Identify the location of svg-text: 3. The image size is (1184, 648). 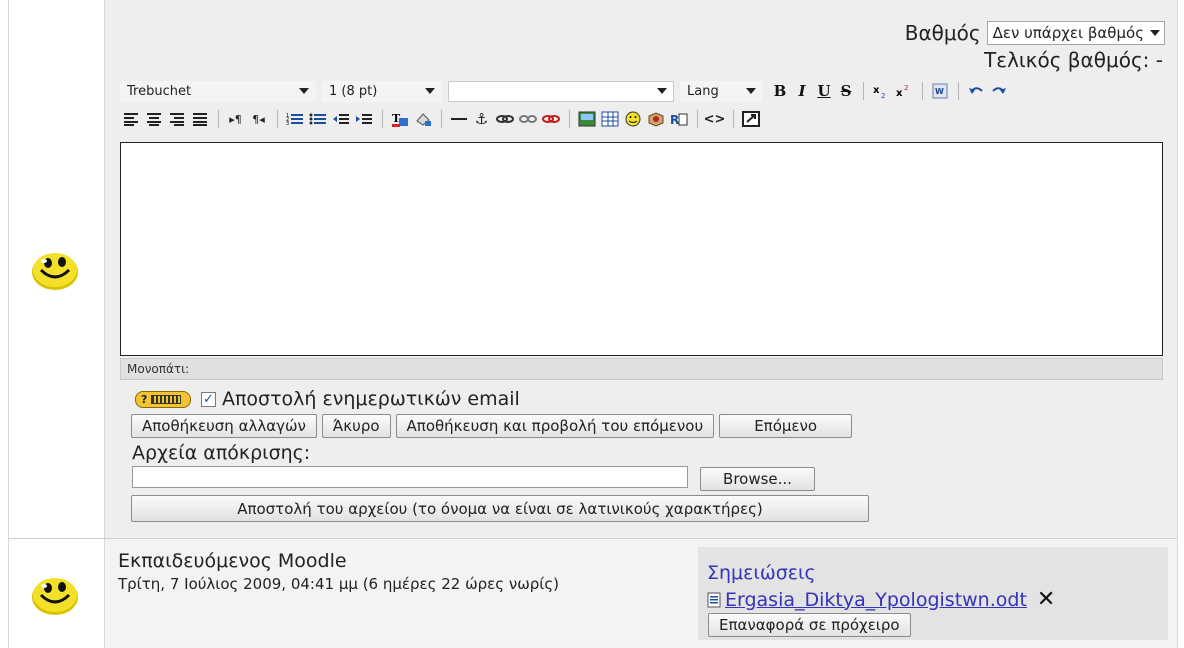
(287, 123).